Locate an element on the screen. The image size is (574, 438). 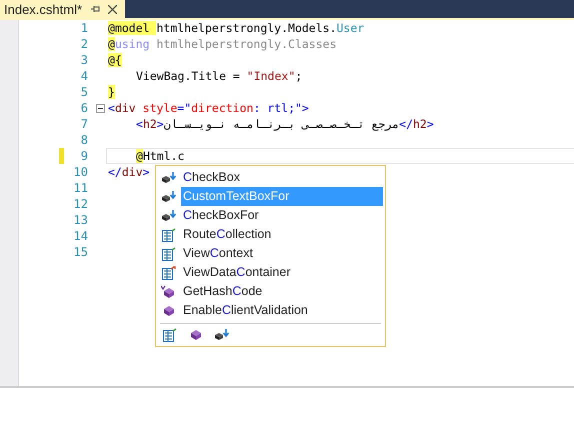
completion-item: ViewDataContainer is located at coordinates (269, 272).